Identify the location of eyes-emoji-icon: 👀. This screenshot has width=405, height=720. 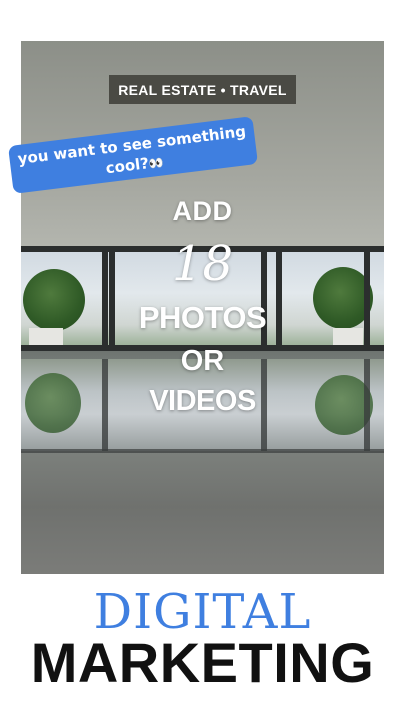
(156, 163).